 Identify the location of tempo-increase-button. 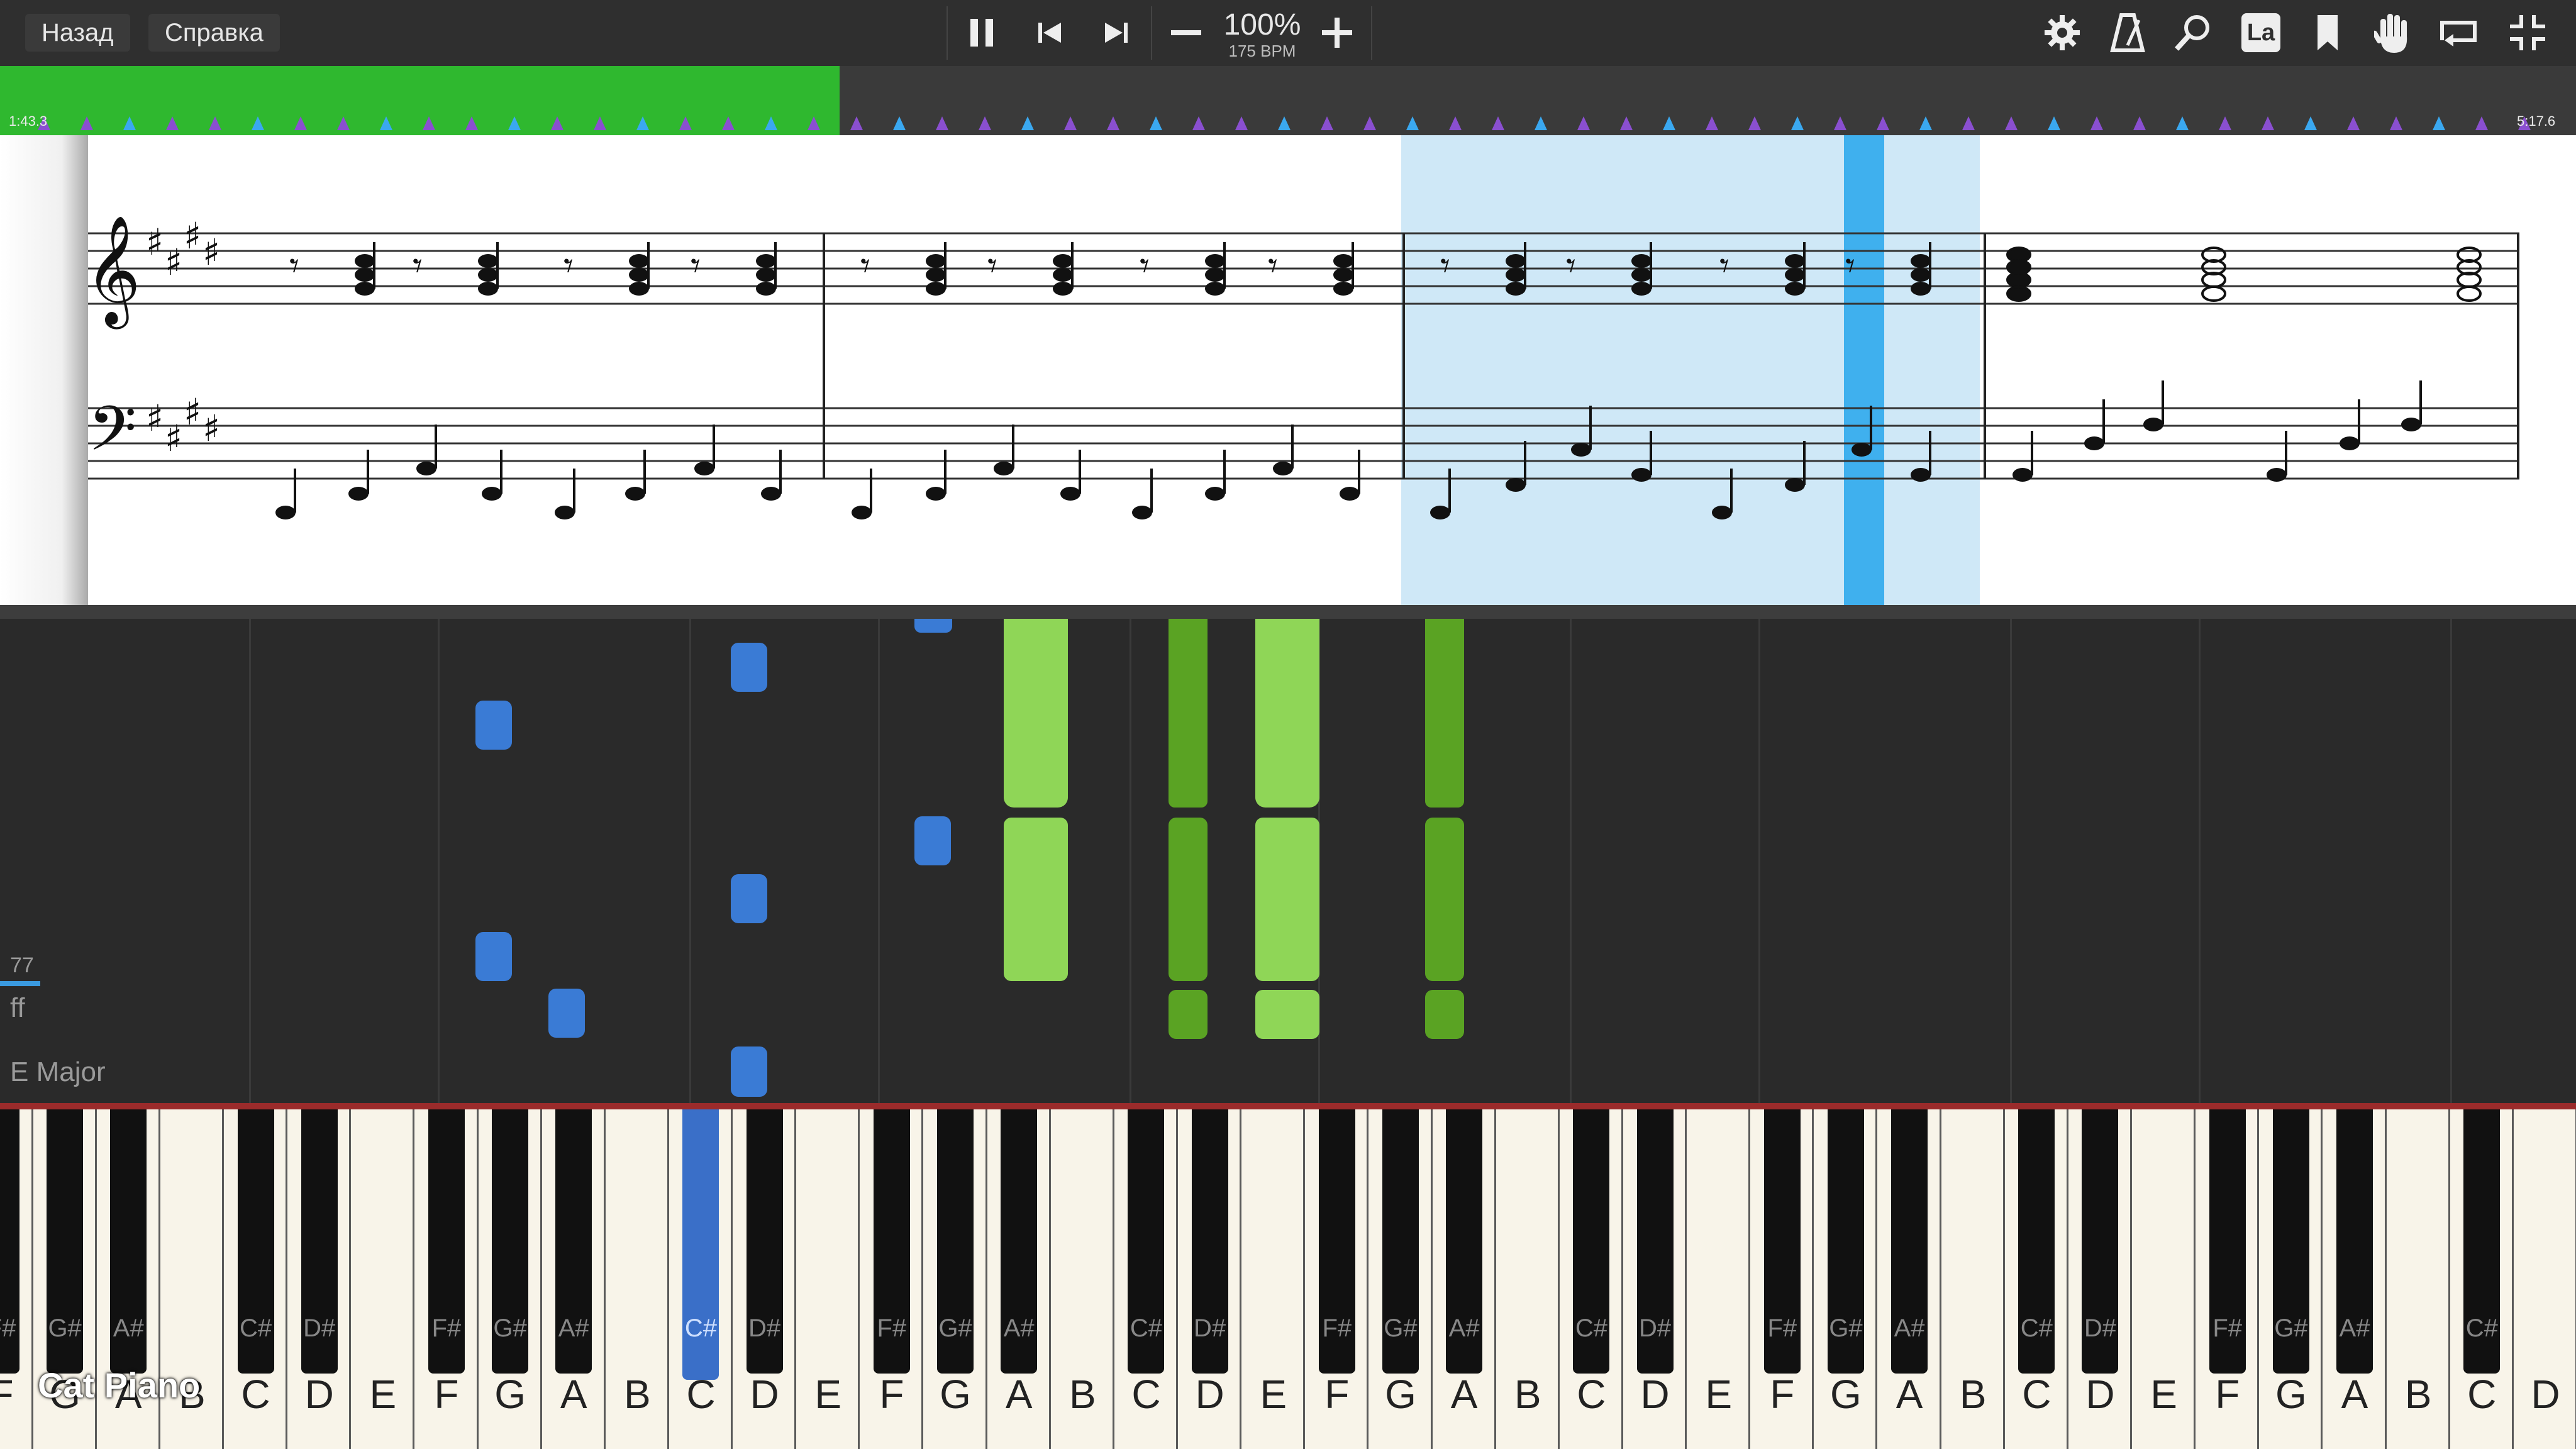
(1337, 32).